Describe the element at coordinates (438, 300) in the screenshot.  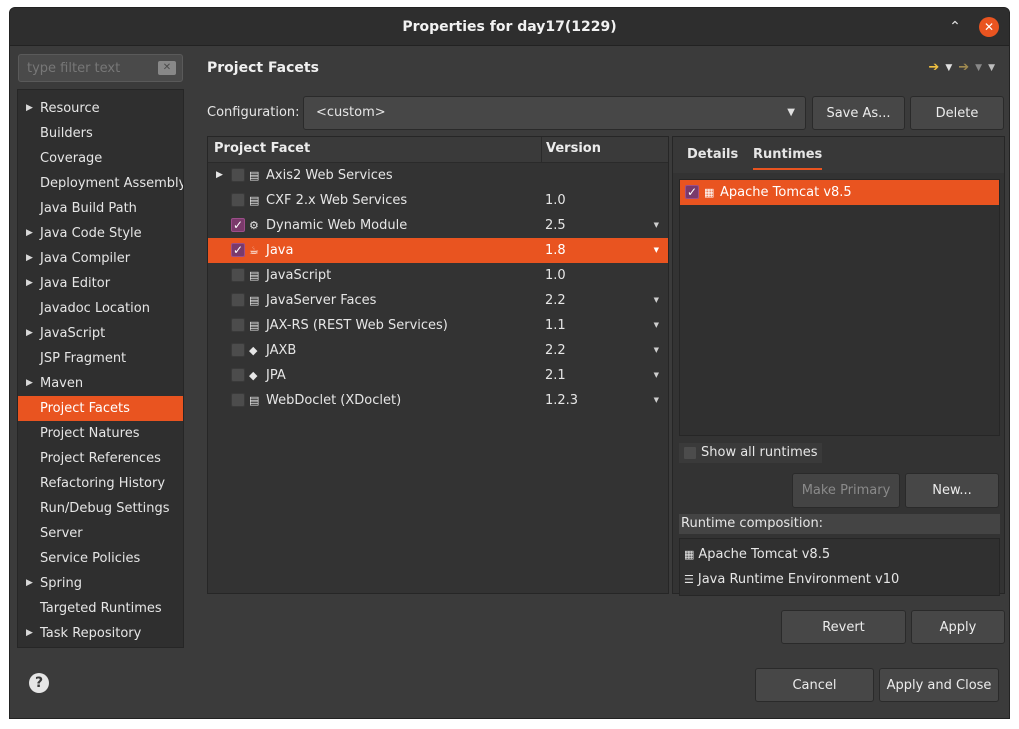
I see `facet-row: ▤ JavaServer Faces 2.2 ▼` at that location.